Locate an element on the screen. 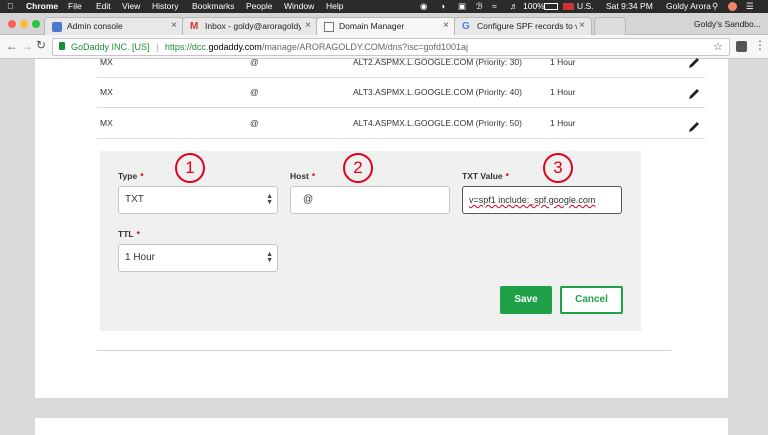 The image size is (768, 435). window-close-button is located at coordinates (12, 24).